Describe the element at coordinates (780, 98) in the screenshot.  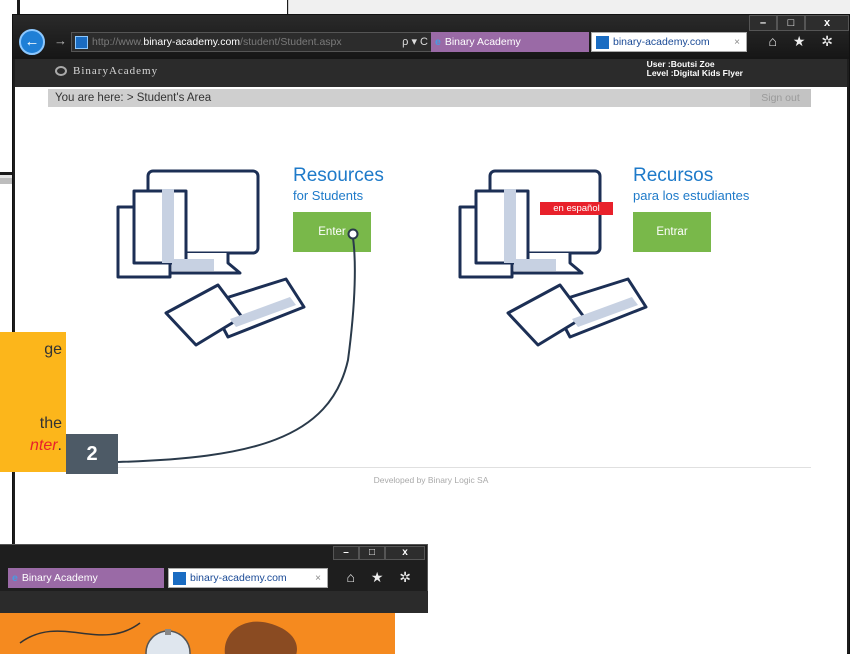
I see `sign-out-button: Sign out` at that location.